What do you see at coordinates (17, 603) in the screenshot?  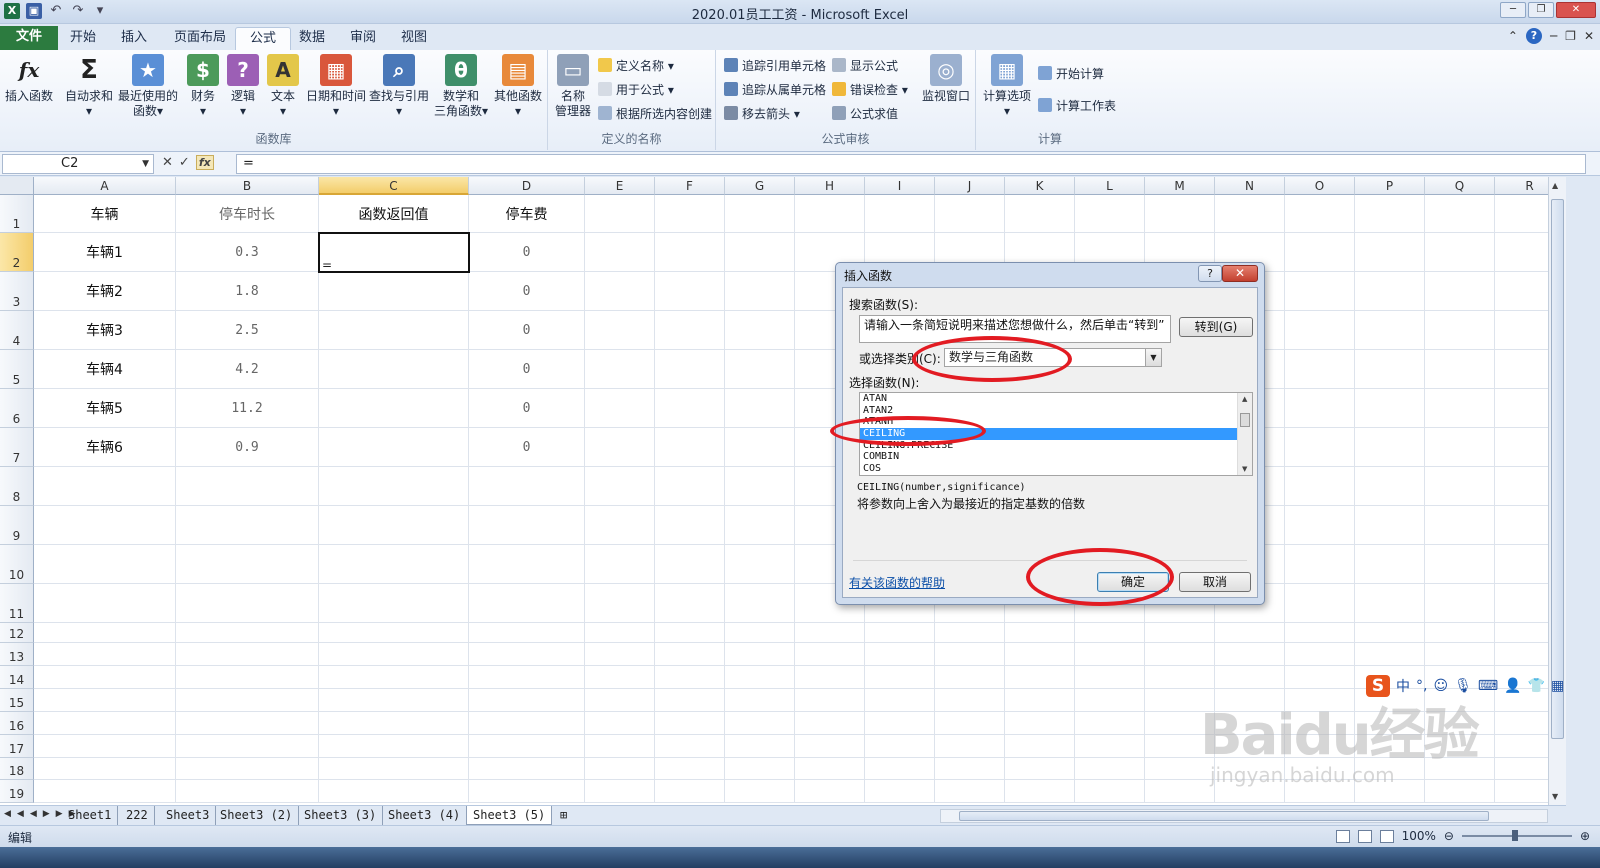 I see `row-header-11: 11` at bounding box center [17, 603].